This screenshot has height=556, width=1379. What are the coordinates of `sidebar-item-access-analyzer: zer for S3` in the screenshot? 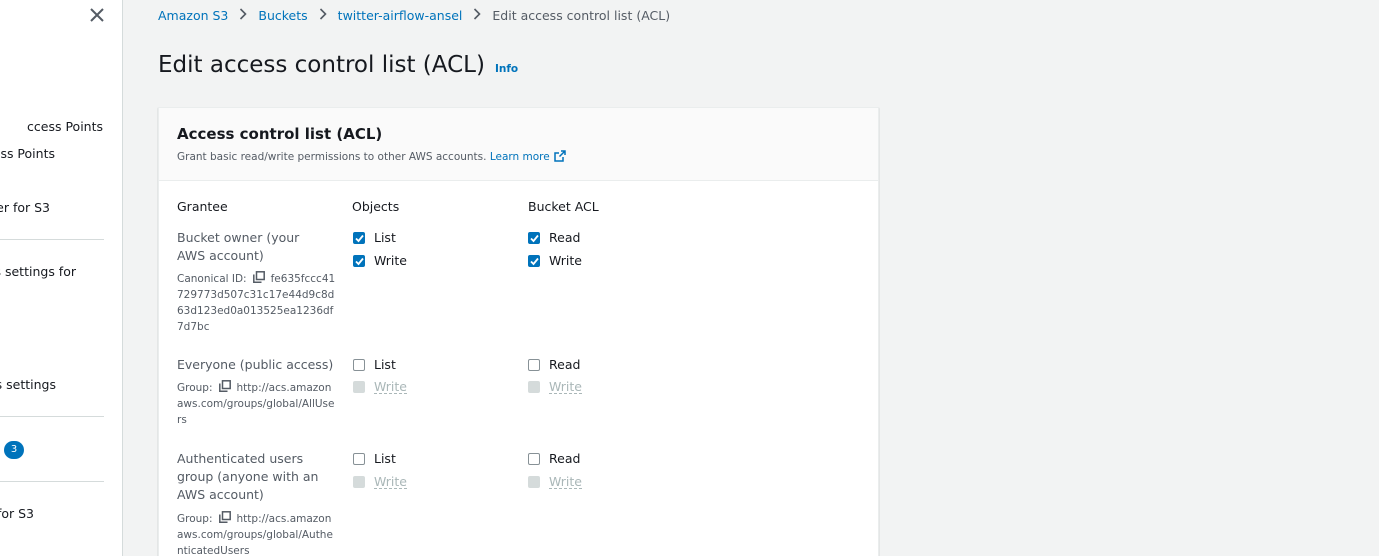 It's located at (25, 208).